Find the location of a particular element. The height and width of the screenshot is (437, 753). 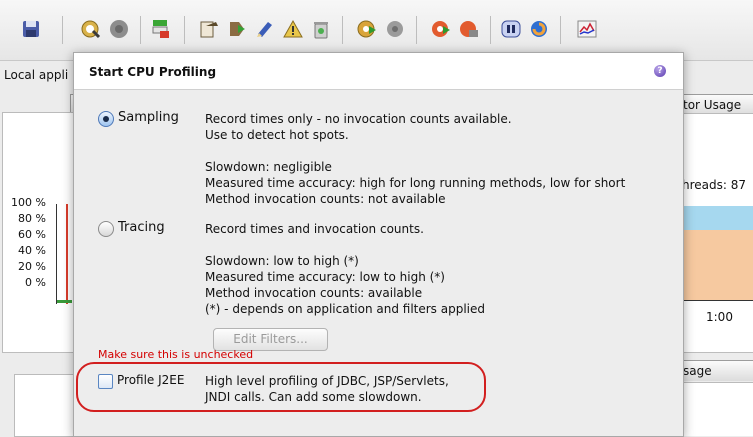

filter-icon is located at coordinates (161, 29).